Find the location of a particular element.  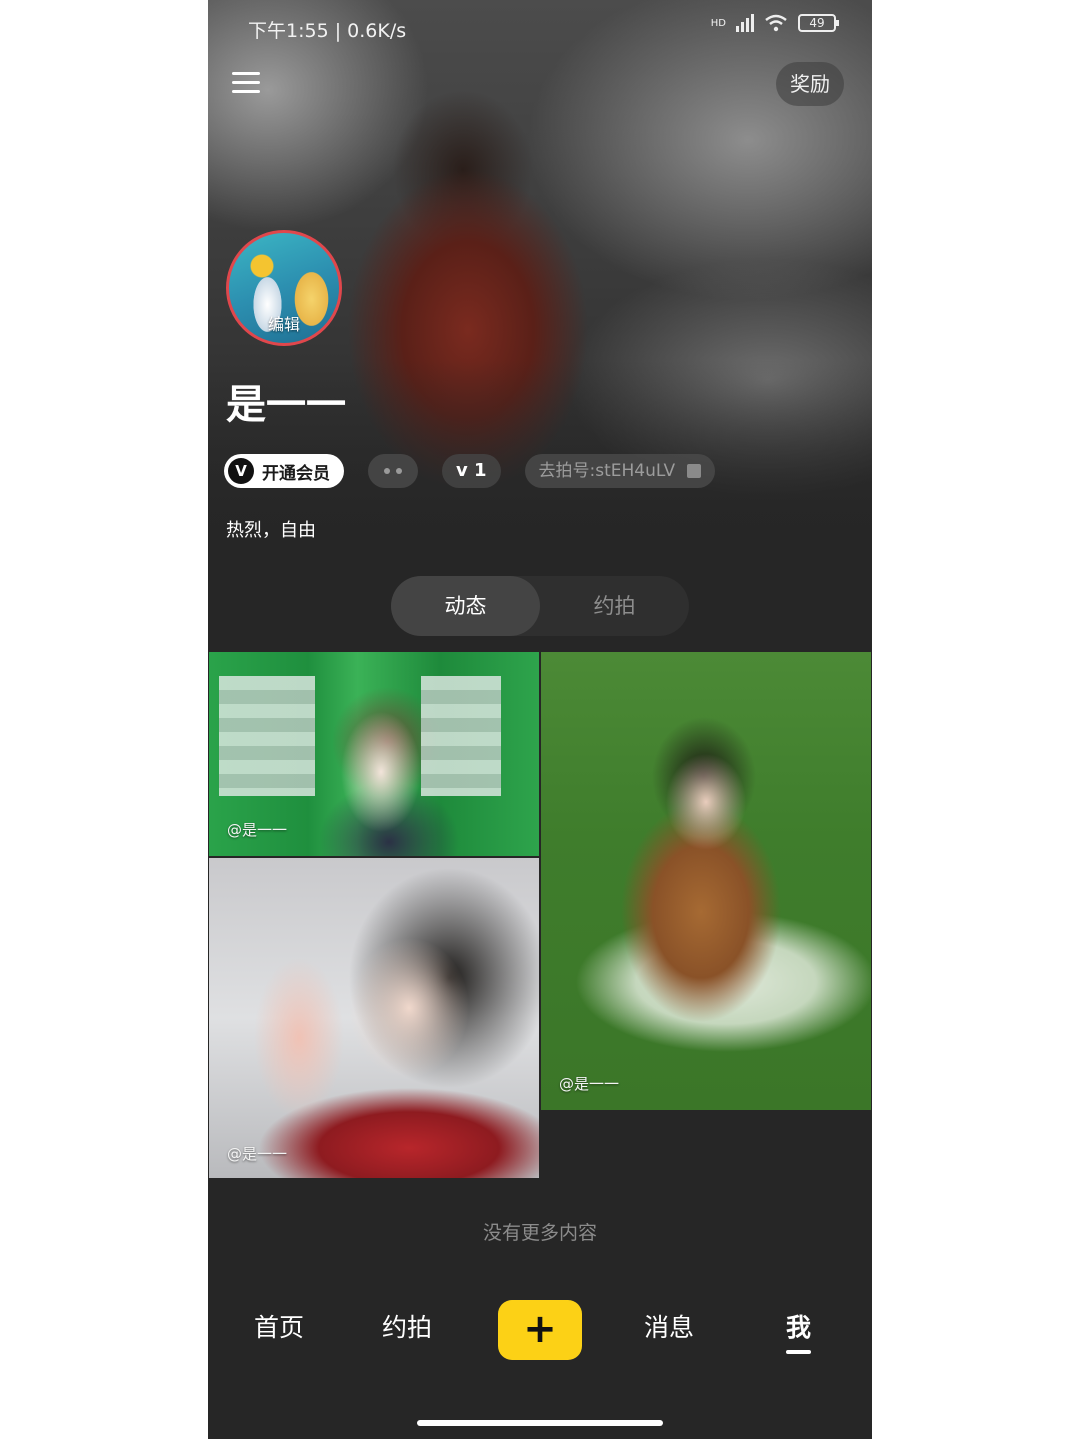

user-id-label: 去拍号:stEH4uLV is located at coordinates (607, 471).